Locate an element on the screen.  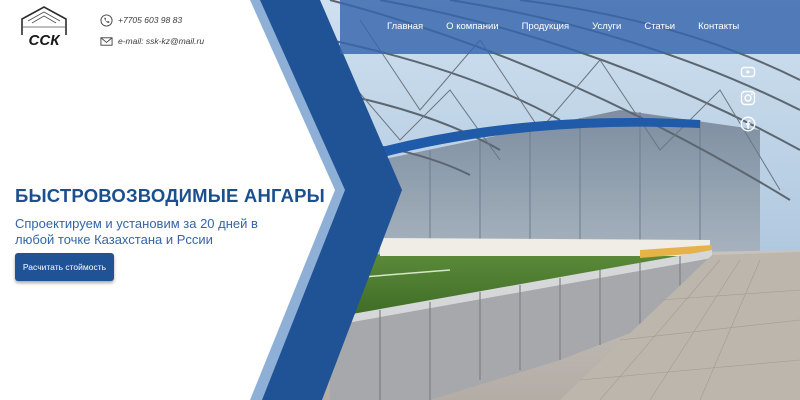
nav-item-home: Главная is located at coordinates (405, 26).